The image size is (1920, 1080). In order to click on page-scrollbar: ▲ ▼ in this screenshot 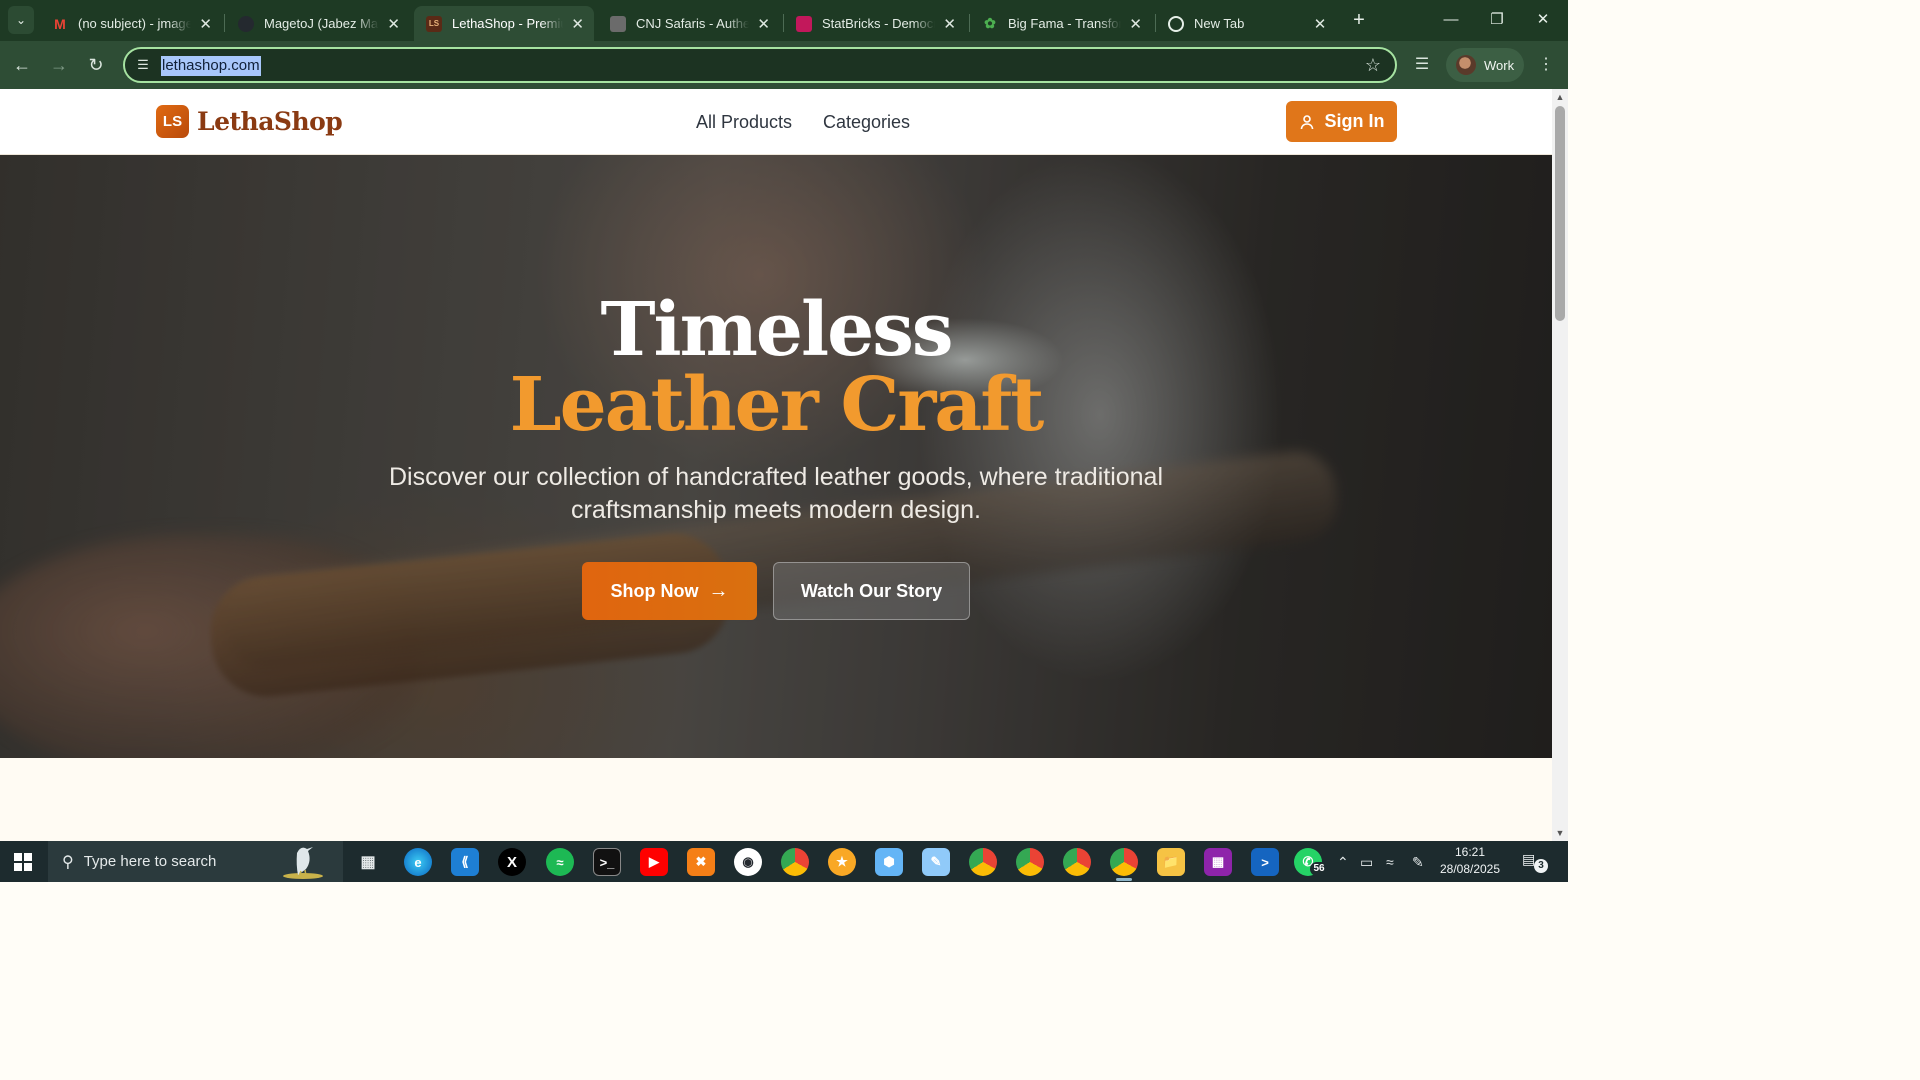, I will do `click(1560, 465)`.